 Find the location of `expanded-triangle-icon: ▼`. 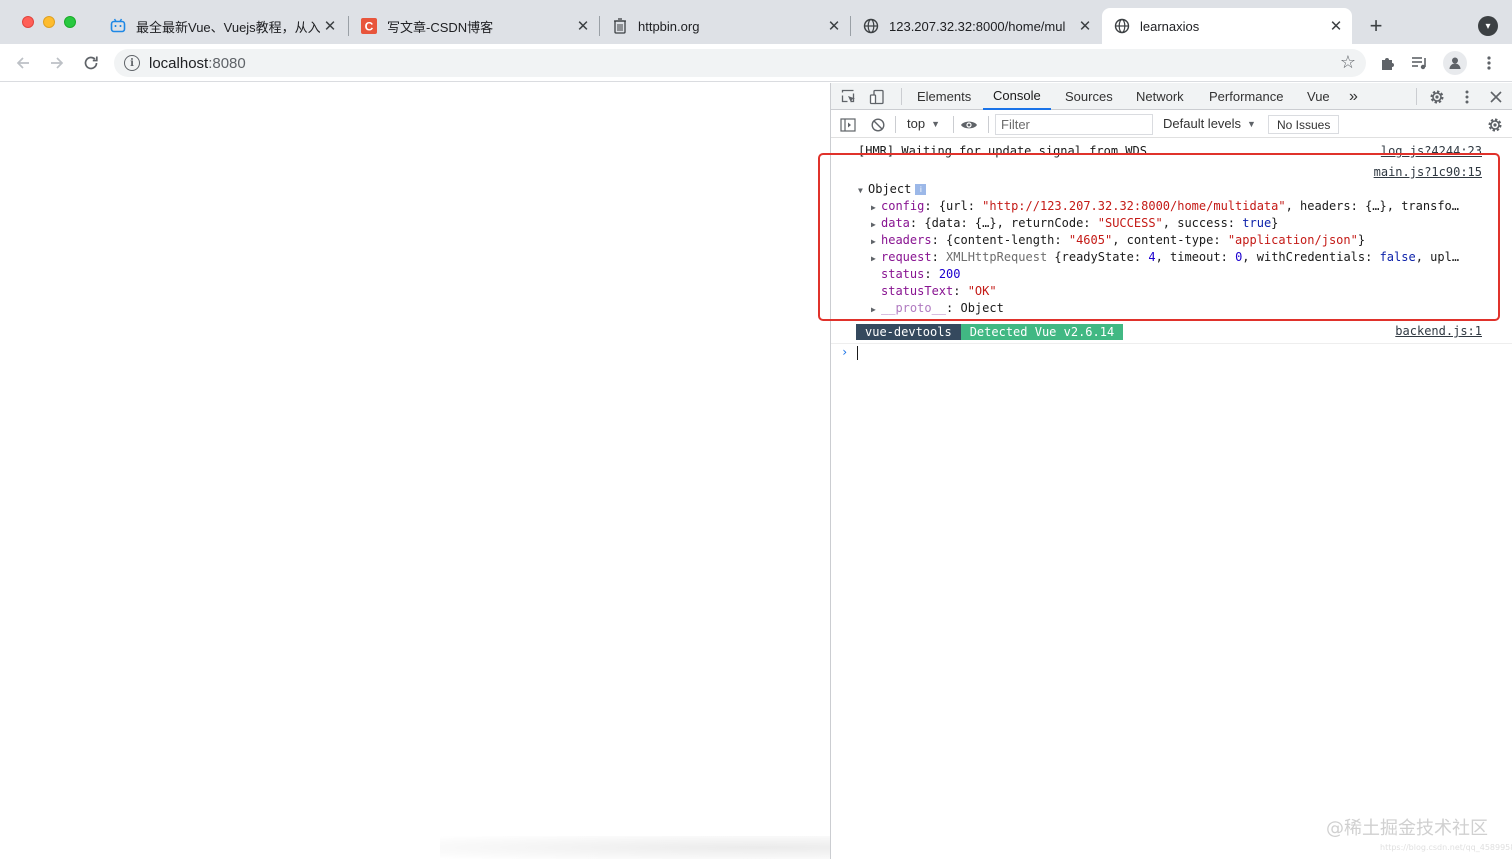

expanded-triangle-icon: ▼ is located at coordinates (863, 190).